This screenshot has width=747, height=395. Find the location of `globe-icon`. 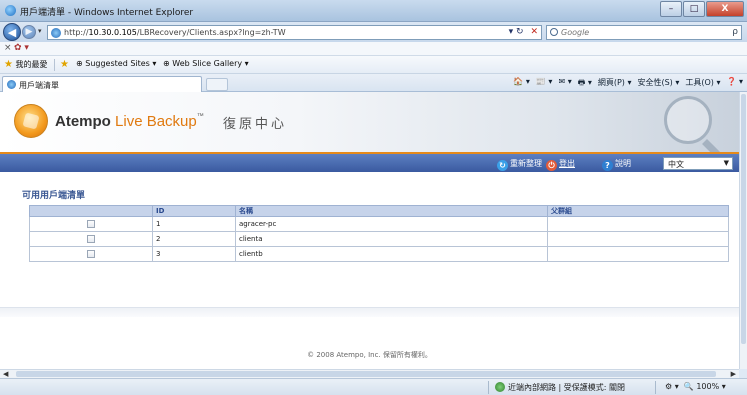

globe-icon is located at coordinates (500, 387).